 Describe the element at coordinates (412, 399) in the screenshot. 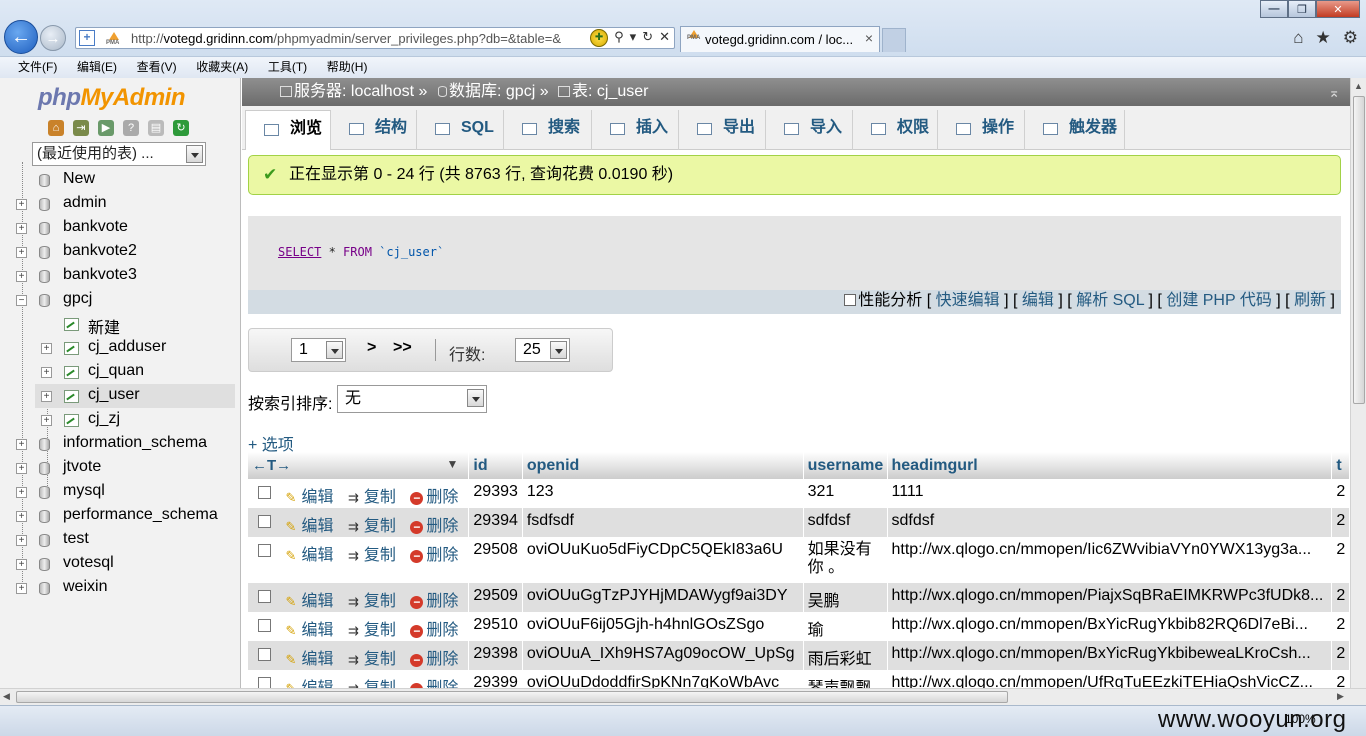

I see `sort-by-key-select: 无` at that location.